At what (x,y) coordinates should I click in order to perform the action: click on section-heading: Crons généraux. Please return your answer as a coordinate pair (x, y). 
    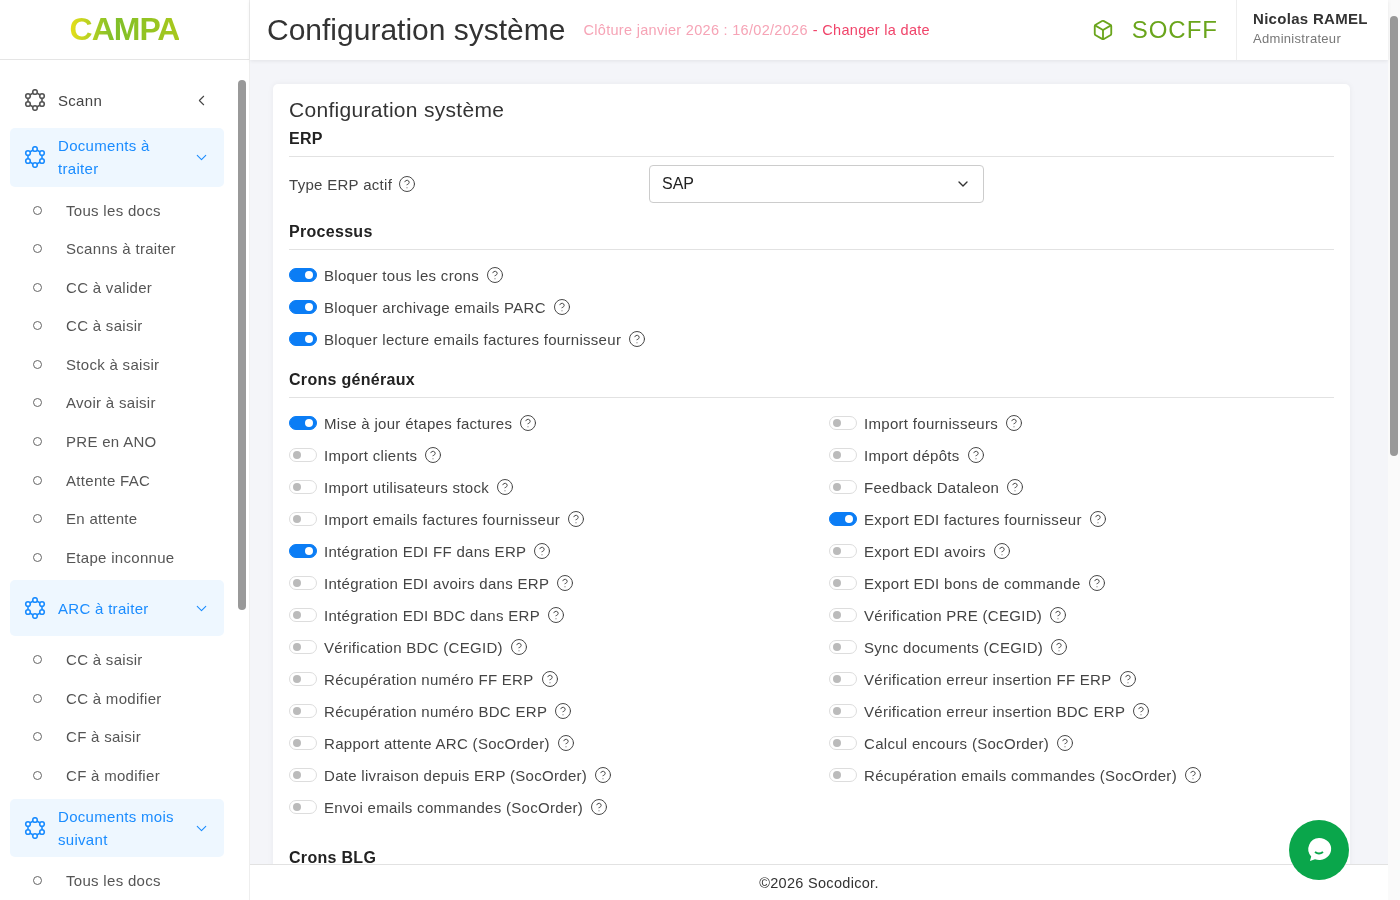
    Looking at the image, I should click on (811, 384).